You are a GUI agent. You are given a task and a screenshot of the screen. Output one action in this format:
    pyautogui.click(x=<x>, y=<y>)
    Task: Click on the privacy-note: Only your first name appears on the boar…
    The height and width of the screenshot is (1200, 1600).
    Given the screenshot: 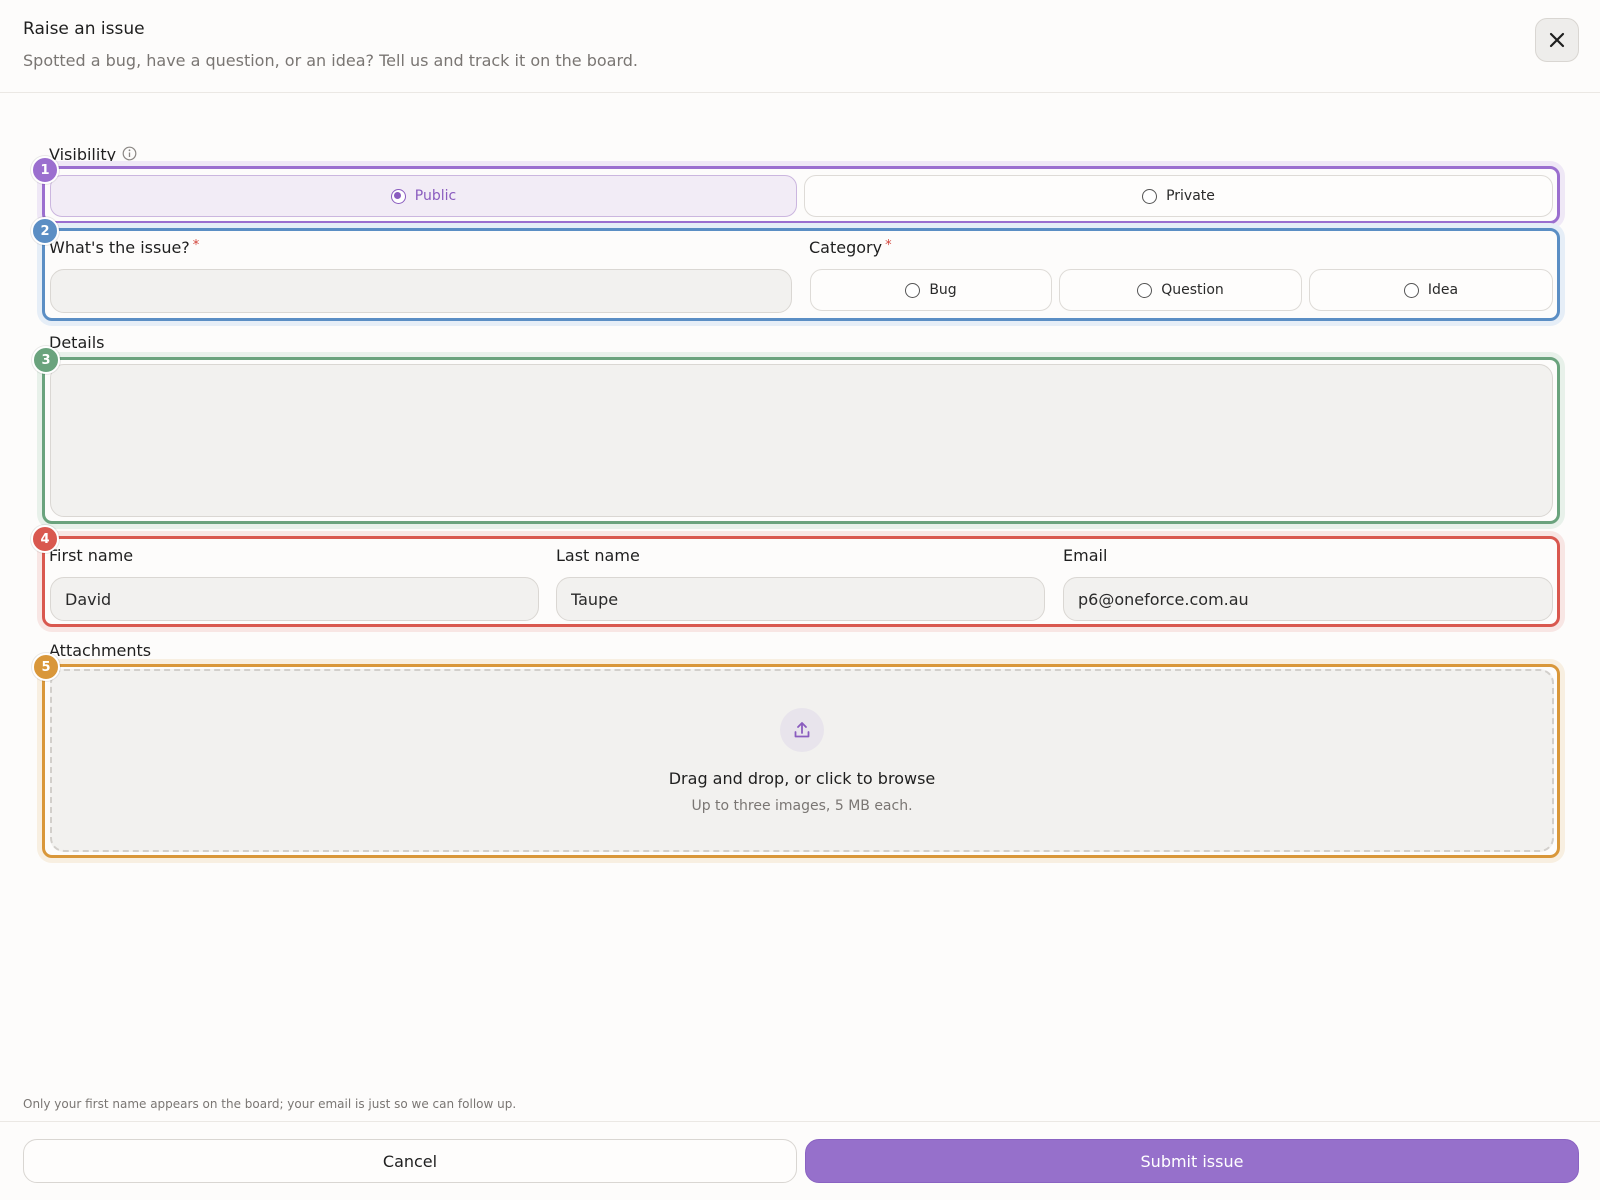 What is the action you would take?
    pyautogui.click(x=270, y=1104)
    